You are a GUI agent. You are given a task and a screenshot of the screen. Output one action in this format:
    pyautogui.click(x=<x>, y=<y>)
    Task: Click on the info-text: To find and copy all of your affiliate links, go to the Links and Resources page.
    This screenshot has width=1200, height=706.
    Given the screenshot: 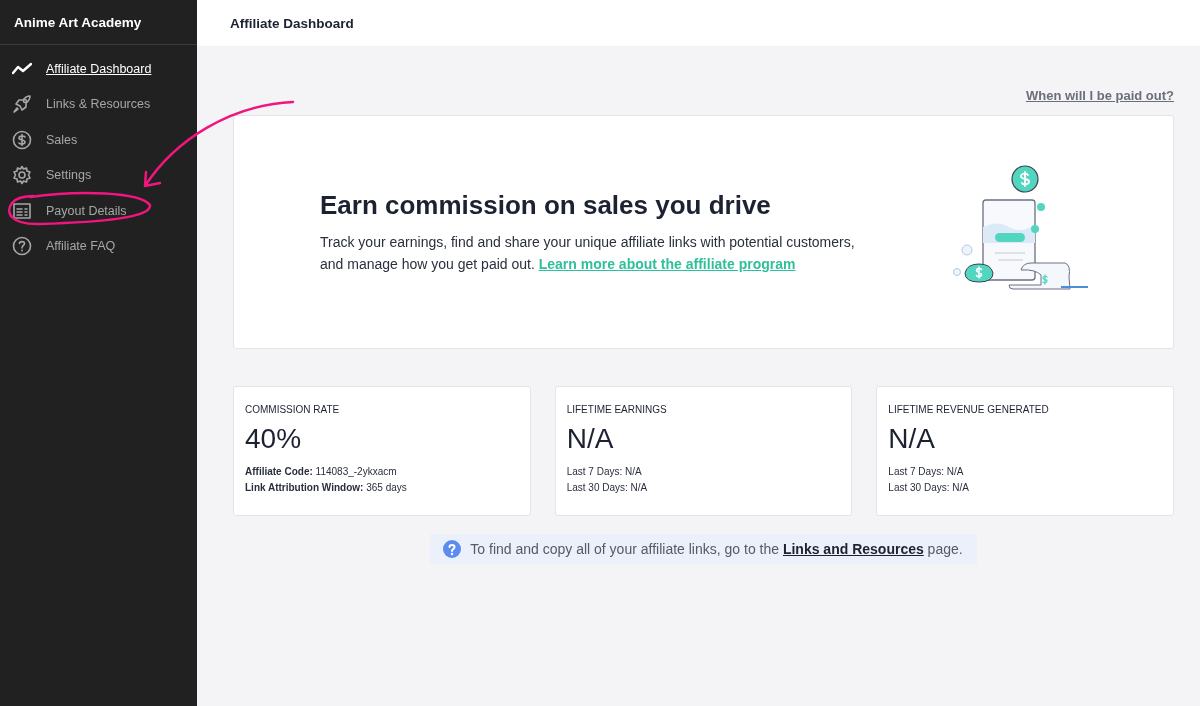 What is the action you would take?
    pyautogui.click(x=716, y=549)
    